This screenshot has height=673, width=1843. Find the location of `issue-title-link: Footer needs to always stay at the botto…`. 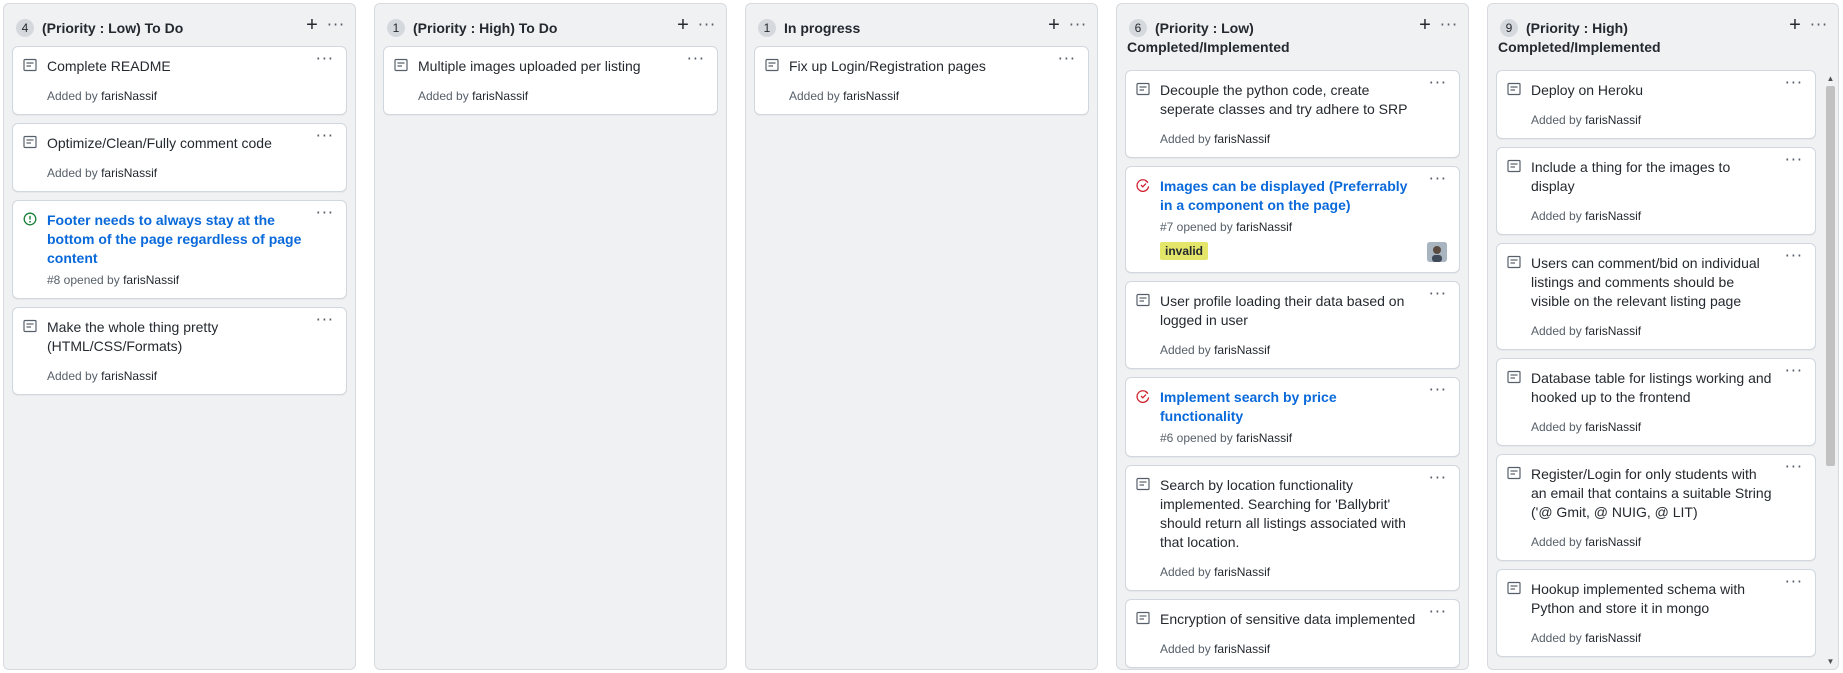

issue-title-link: Footer needs to always stay at the botto… is located at coordinates (176, 239).